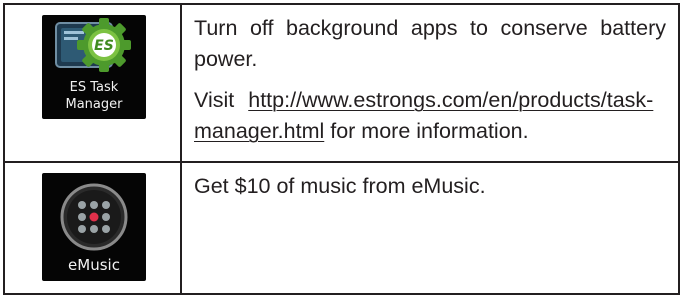  Describe the element at coordinates (214, 100) in the screenshot. I see `visit-prefix: Visit` at that location.